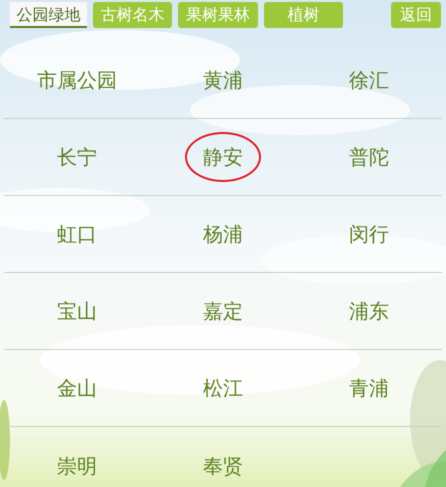 The height and width of the screenshot is (487, 446). I want to click on district-link: 长宁, so click(77, 157).